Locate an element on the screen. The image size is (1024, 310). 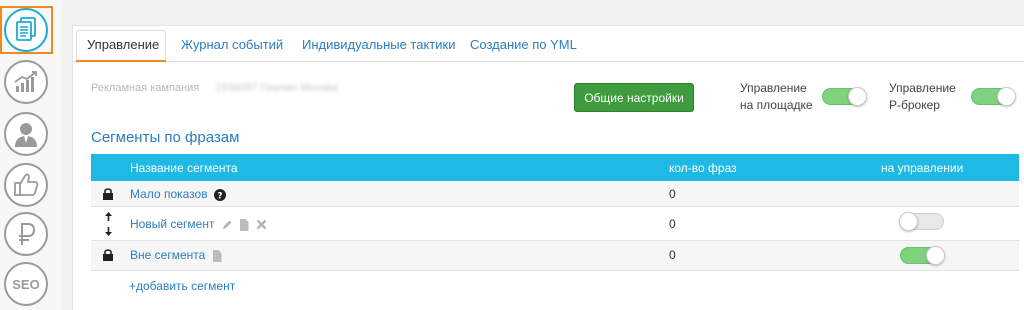
segment-name-link: Новый сегмент is located at coordinates (198, 224).